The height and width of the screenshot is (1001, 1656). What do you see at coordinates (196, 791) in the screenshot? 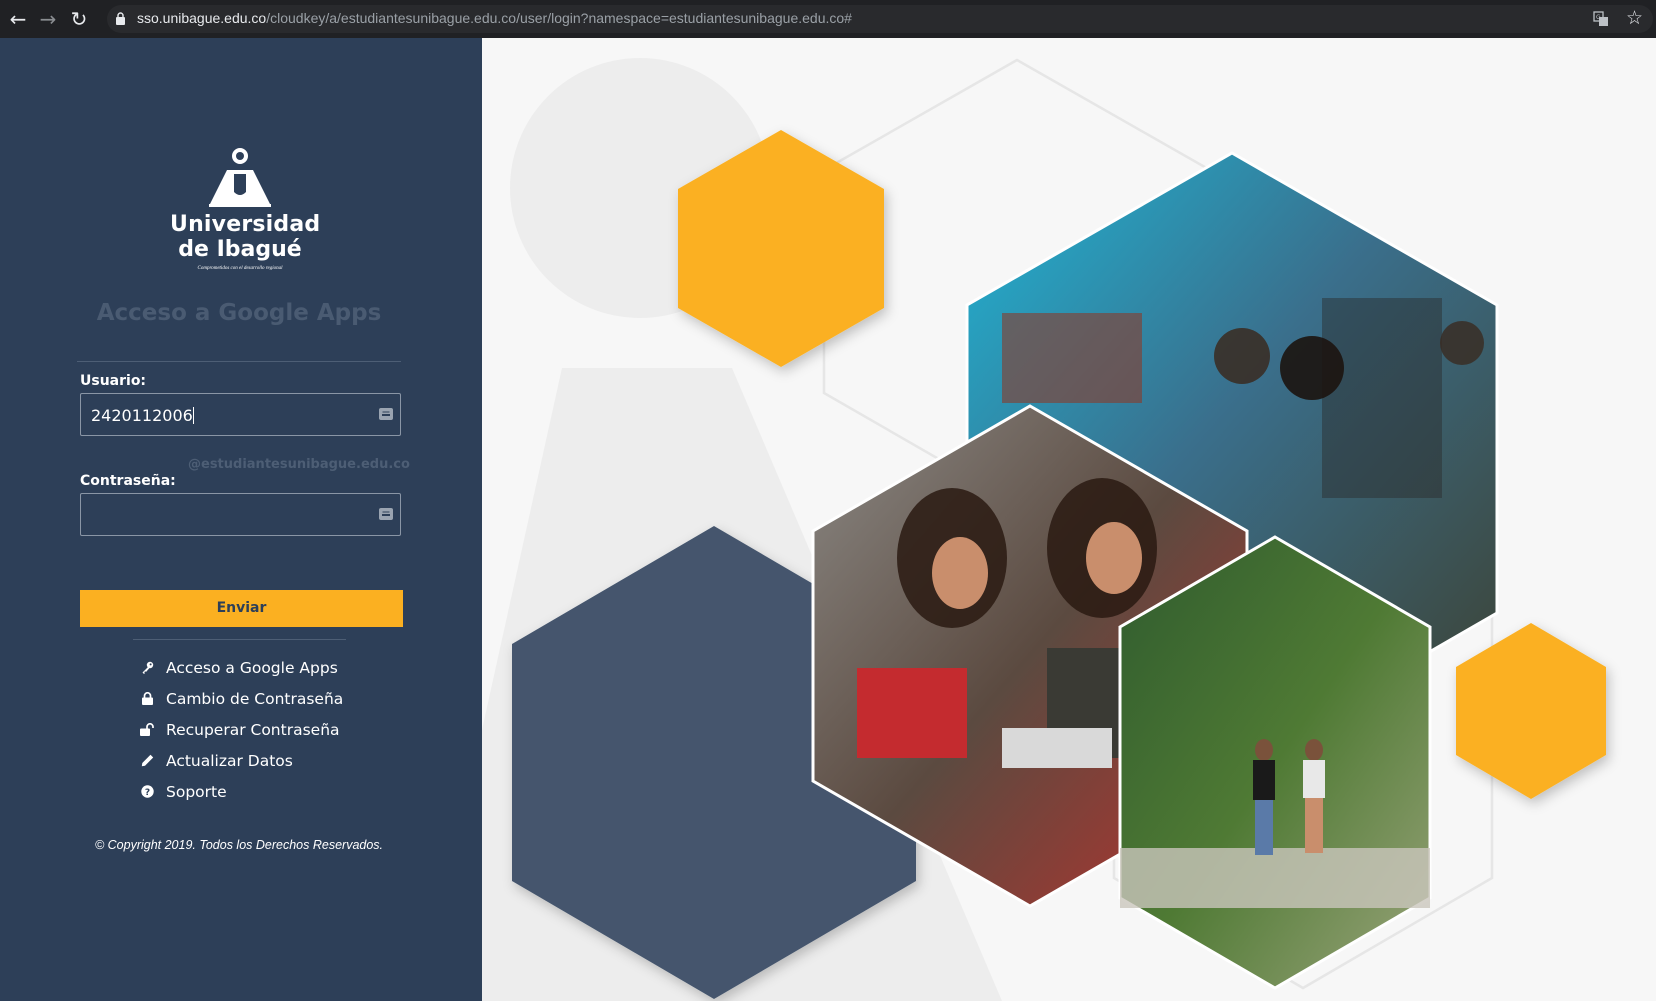
I see `menu-item-label: Soporte` at bounding box center [196, 791].